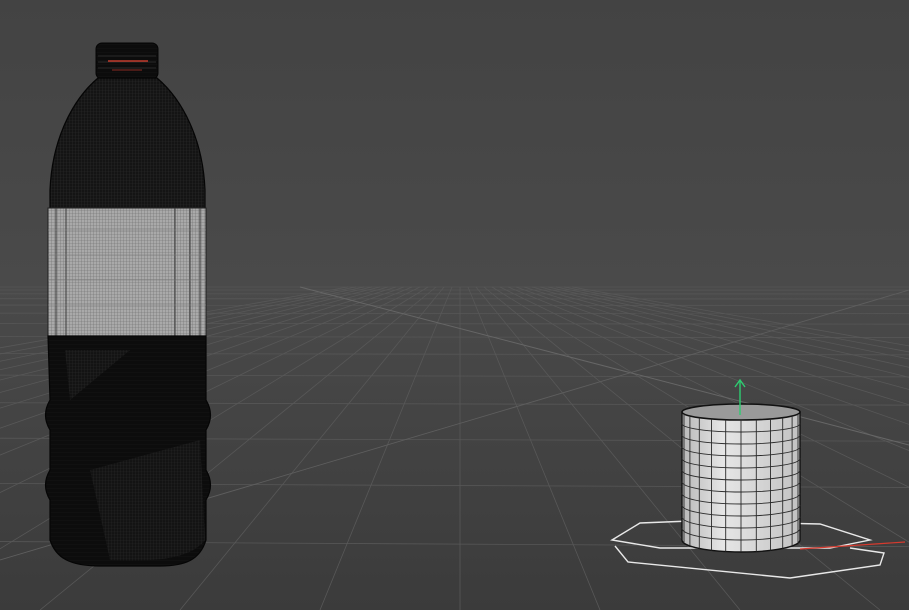 Image resolution: width=909 pixels, height=610 pixels. What do you see at coordinates (127, 61) in the screenshot?
I see `bottle-cap` at bounding box center [127, 61].